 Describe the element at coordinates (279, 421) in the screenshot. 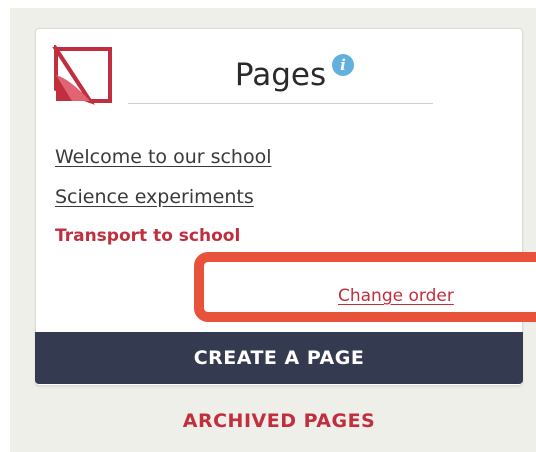

I see `archived-pages-link: ARCHIVED PAGES` at that location.